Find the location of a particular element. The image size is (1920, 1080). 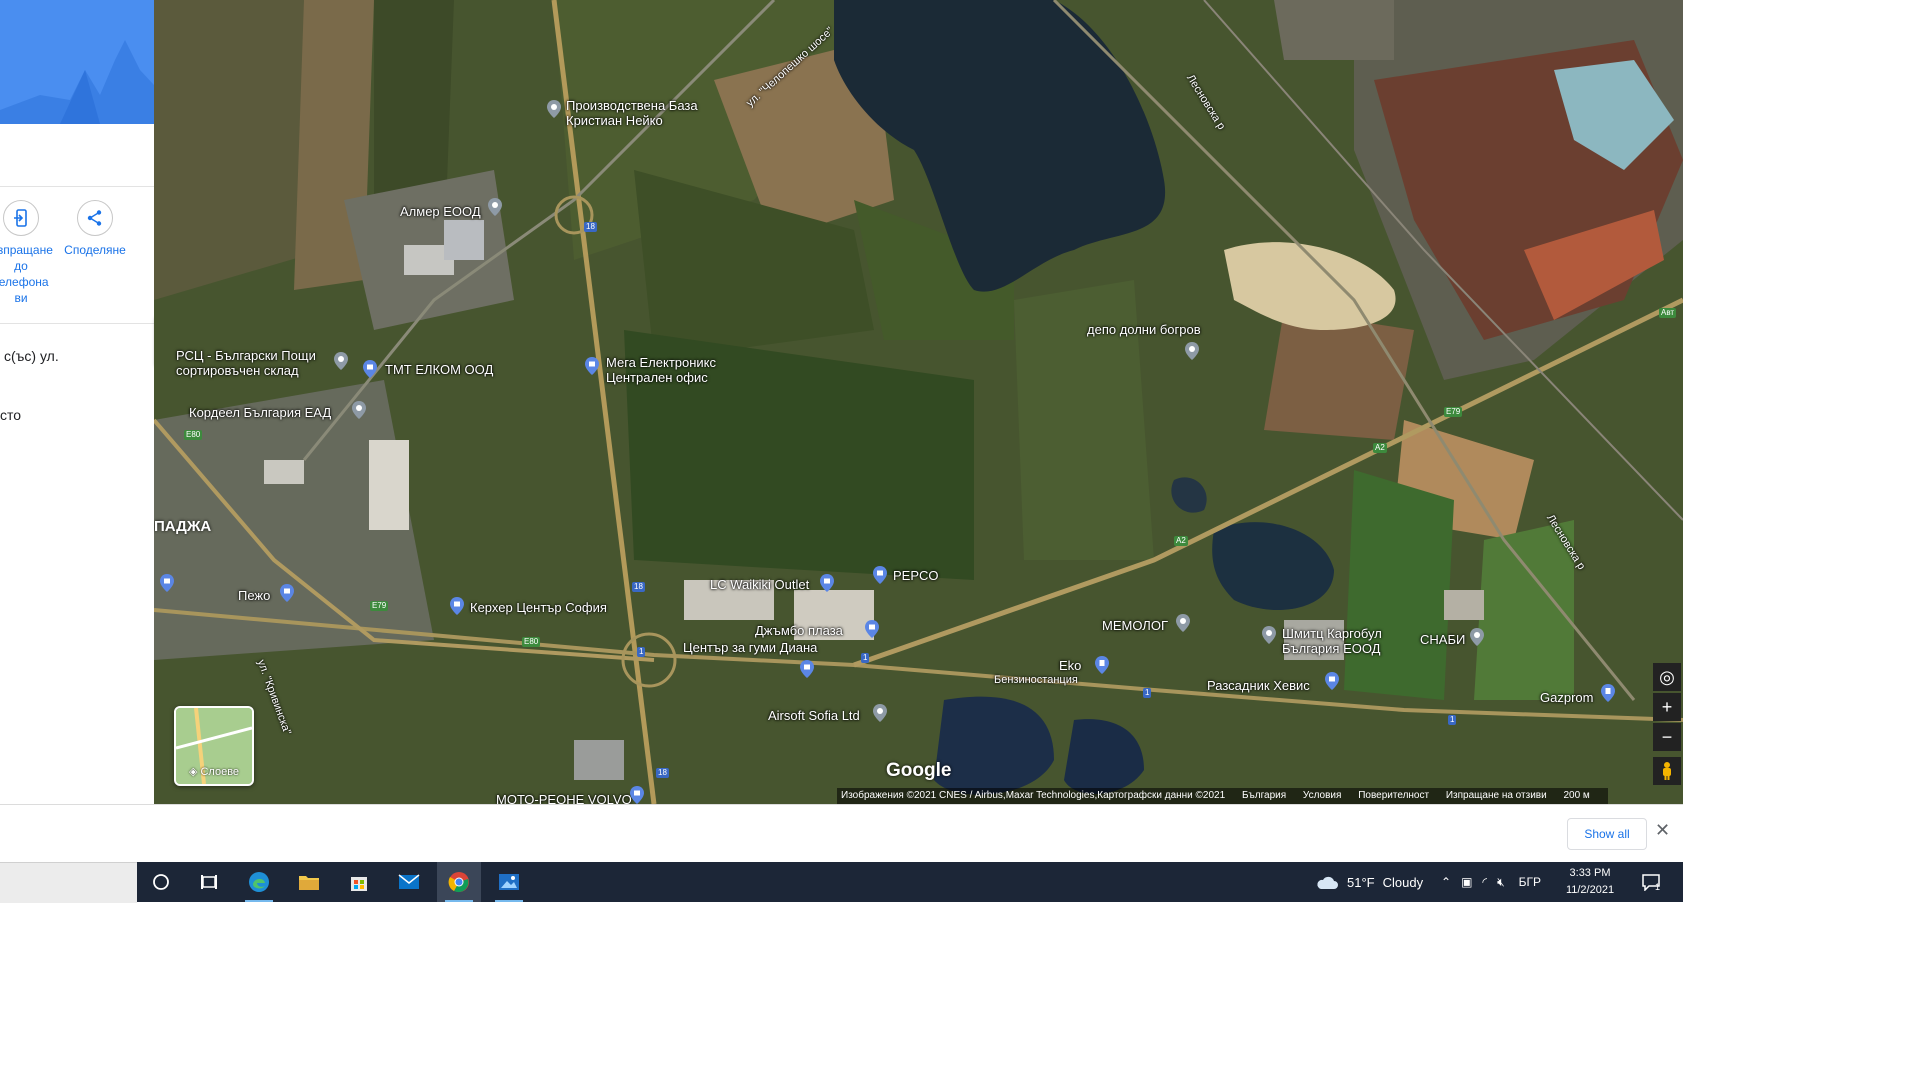

poi-label: депо долни богров is located at coordinates (1144, 329).